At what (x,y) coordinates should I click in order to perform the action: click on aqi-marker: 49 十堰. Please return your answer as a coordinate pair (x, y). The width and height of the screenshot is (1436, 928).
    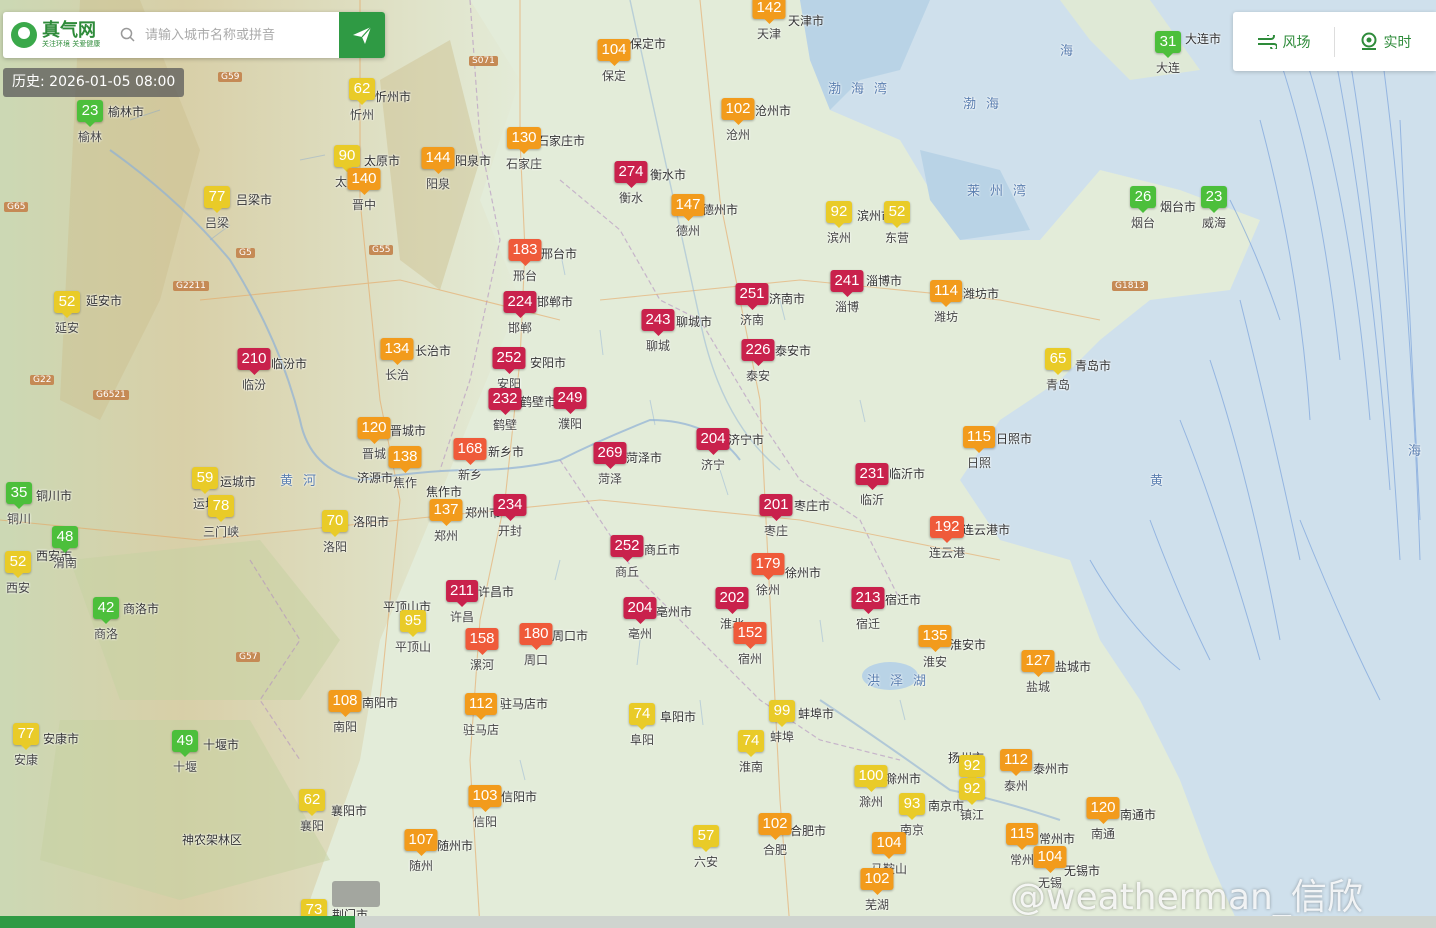
    Looking at the image, I should click on (185, 752).